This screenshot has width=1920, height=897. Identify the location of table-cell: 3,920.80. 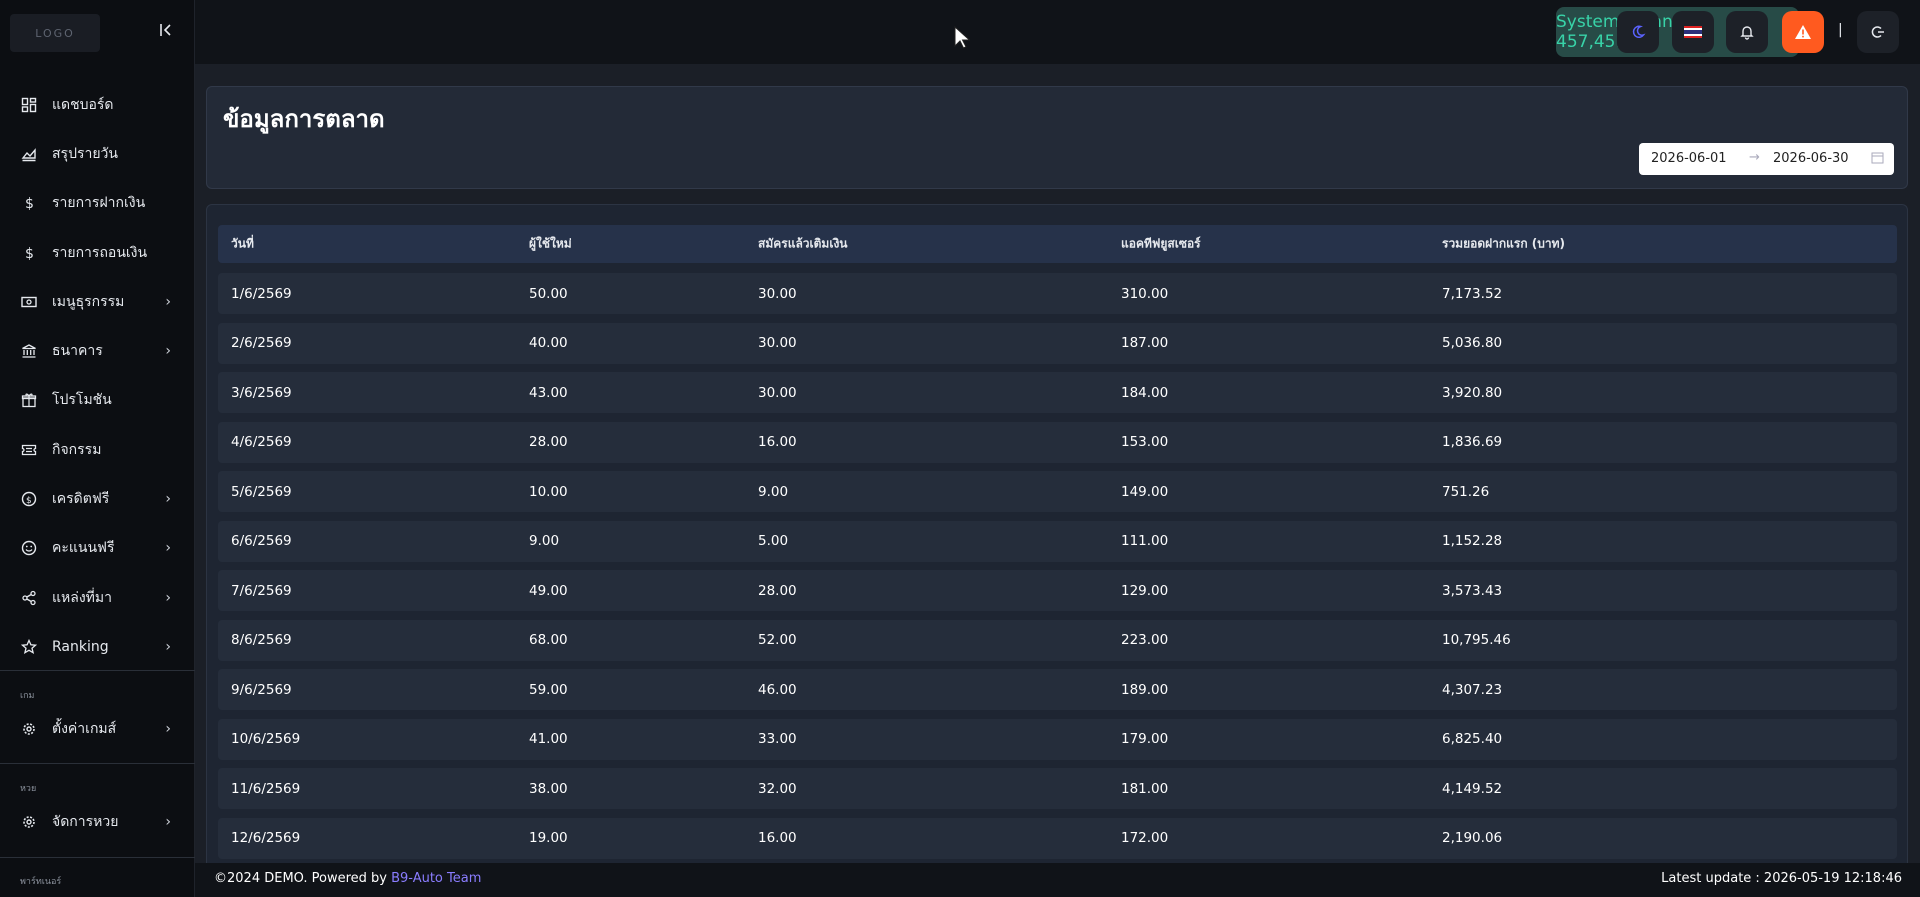
(1472, 392).